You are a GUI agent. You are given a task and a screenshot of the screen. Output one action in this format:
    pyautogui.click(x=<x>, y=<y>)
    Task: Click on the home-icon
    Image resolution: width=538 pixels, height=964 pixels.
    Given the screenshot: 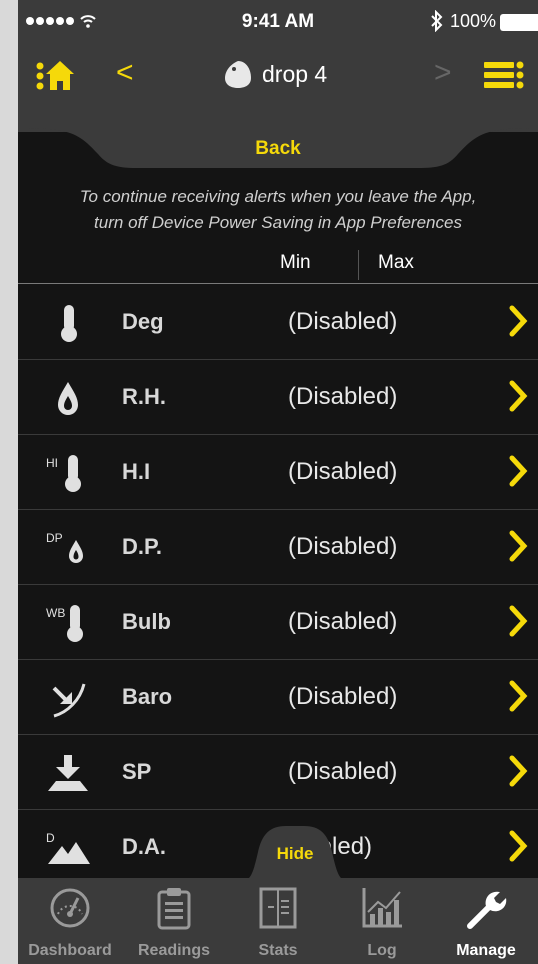 What is the action you would take?
    pyautogui.click(x=56, y=75)
    